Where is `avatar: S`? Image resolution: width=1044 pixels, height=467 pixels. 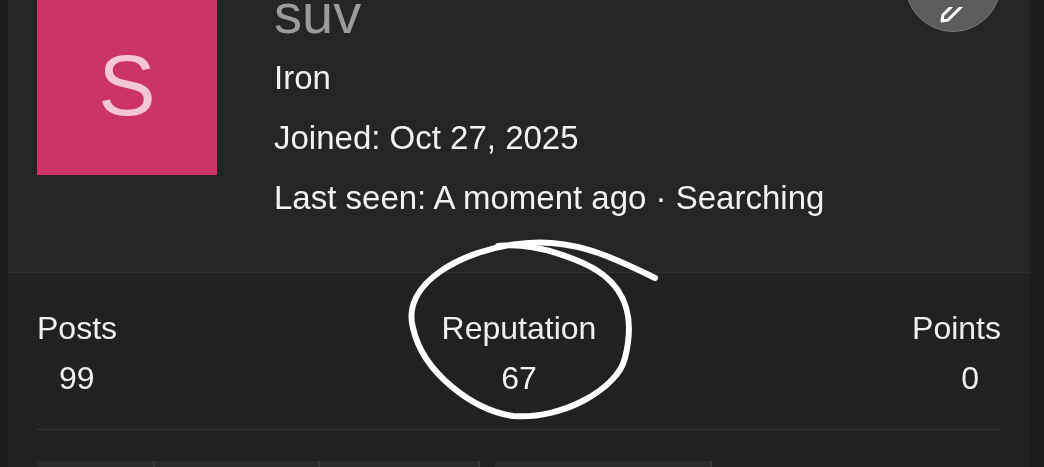
avatar: S is located at coordinates (127, 87).